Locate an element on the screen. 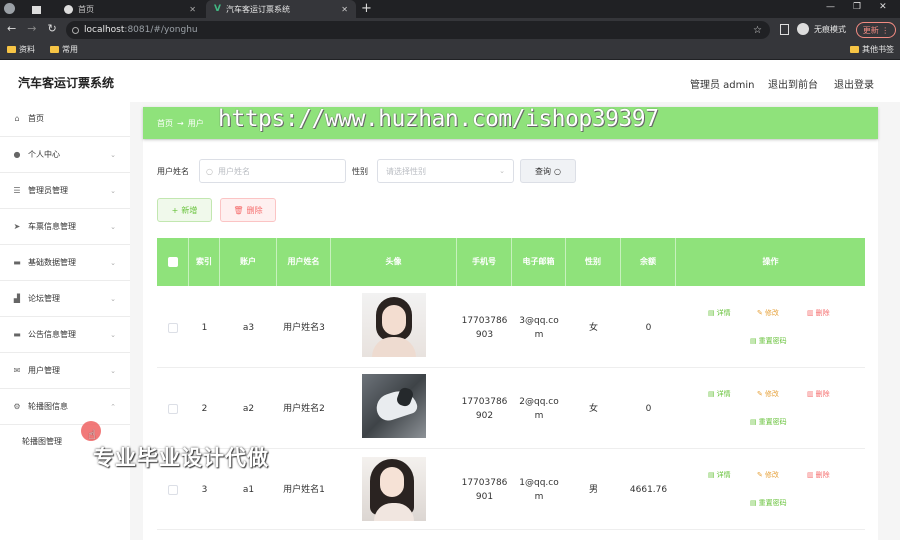 The width and height of the screenshot is (900, 540). close-window-icon: ✕ is located at coordinates (883, 7).